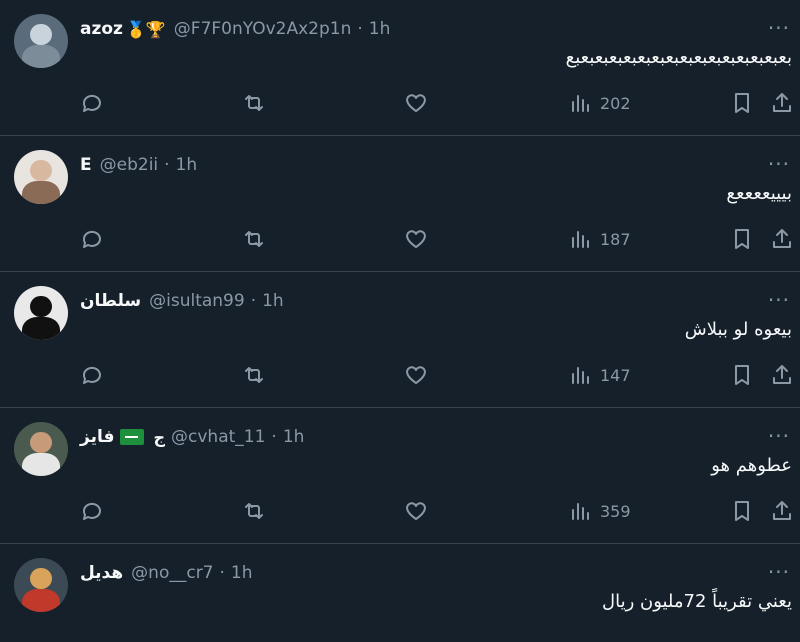  I want to click on tweet-text: يعني تقريباً 72مليون ريال, so click(697, 601).